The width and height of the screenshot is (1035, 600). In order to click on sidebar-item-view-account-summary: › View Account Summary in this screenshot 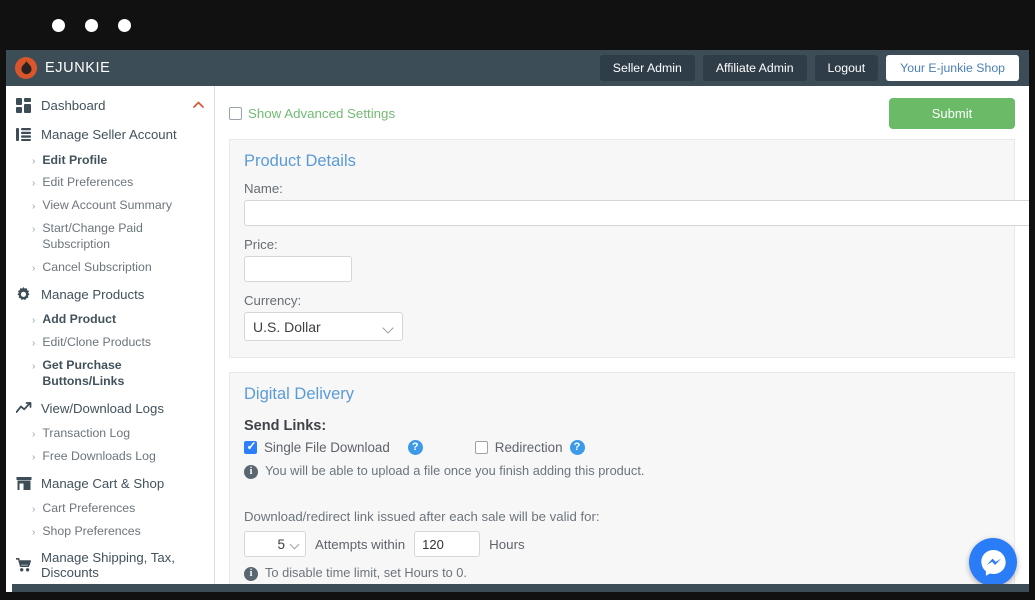, I will do `click(110, 206)`.